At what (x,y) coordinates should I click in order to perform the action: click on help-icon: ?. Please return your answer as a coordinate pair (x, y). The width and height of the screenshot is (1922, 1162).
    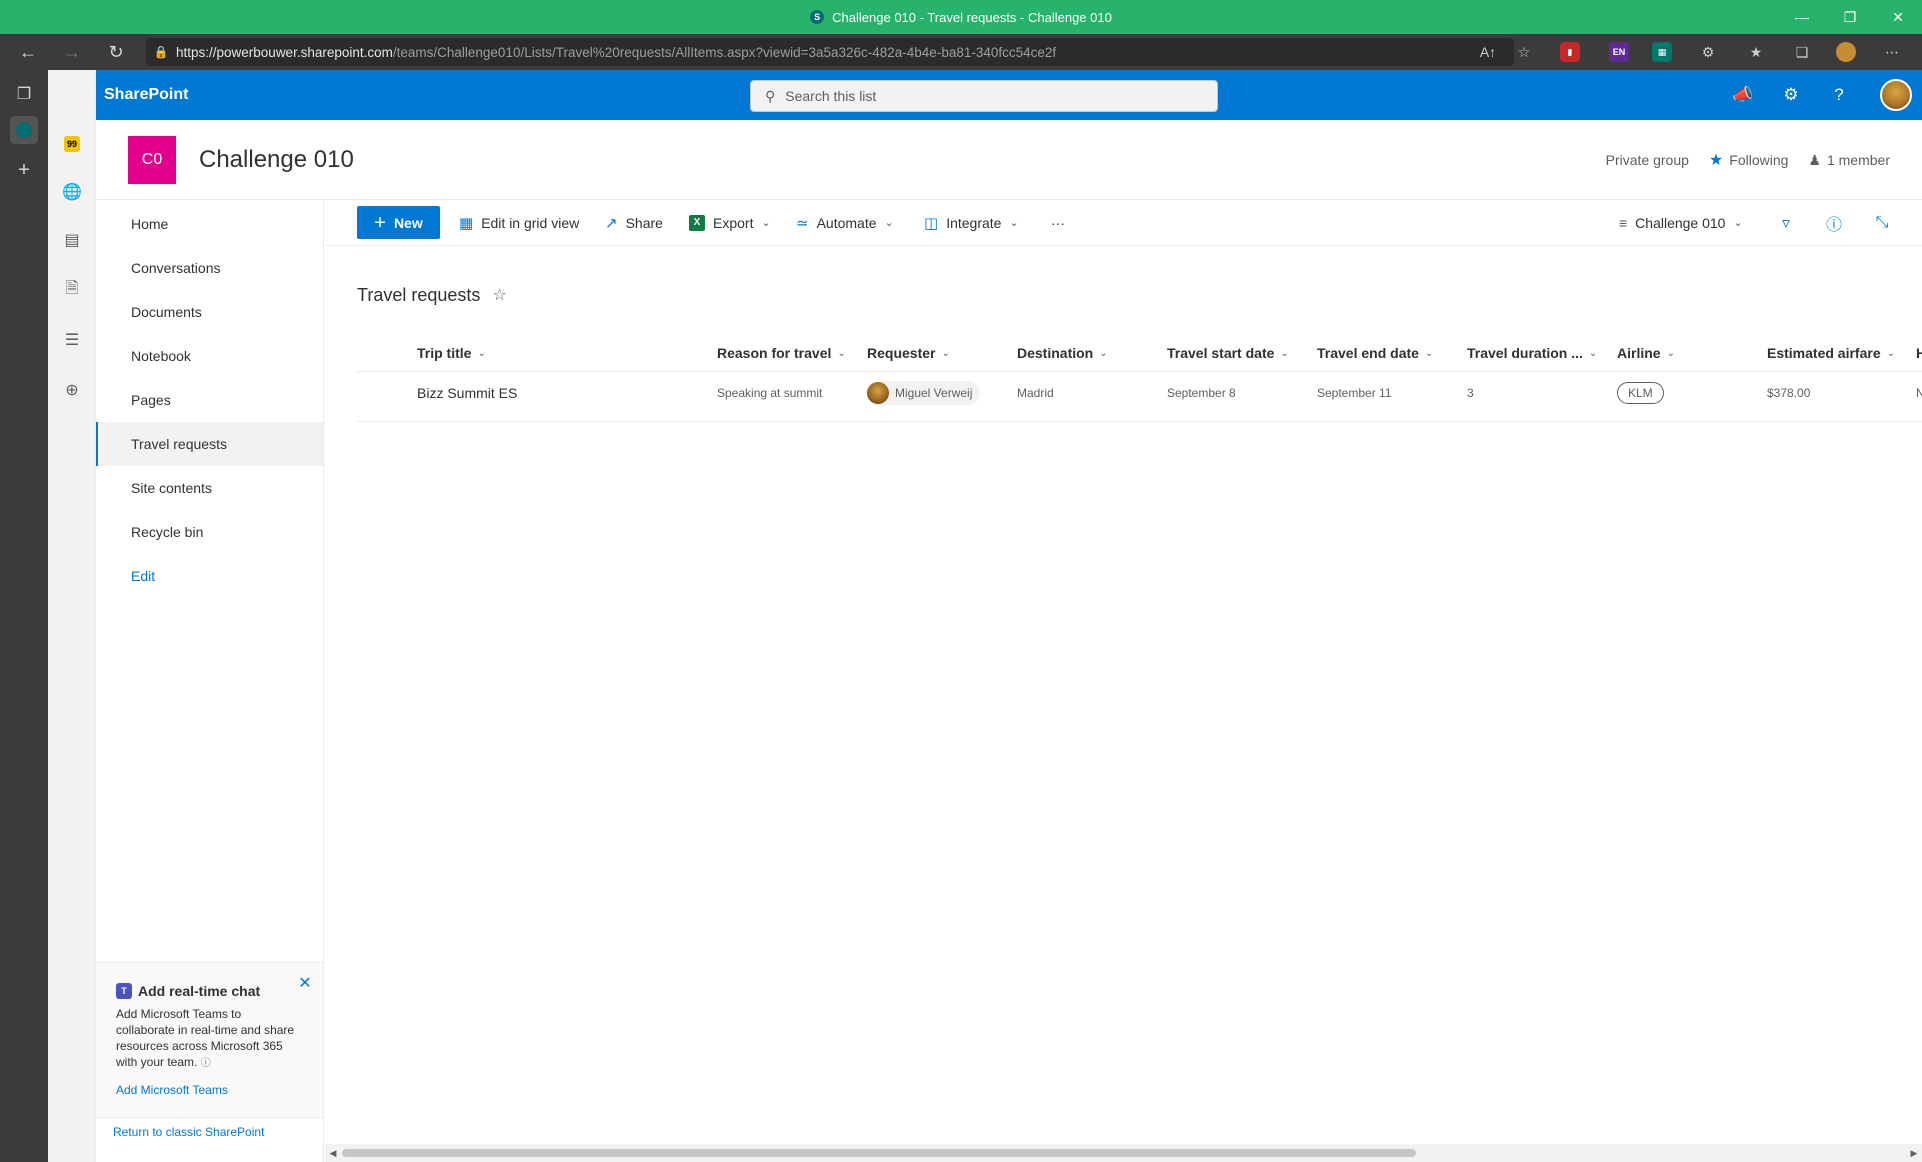
    Looking at the image, I should click on (1839, 95).